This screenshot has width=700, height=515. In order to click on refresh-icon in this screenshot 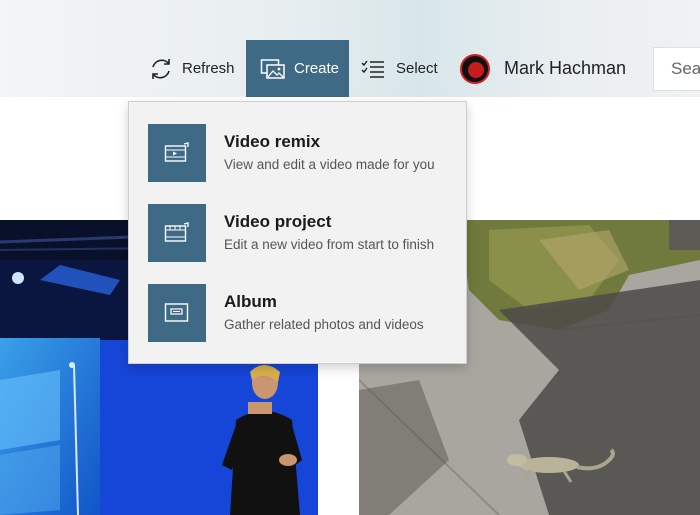, I will do `click(161, 69)`.